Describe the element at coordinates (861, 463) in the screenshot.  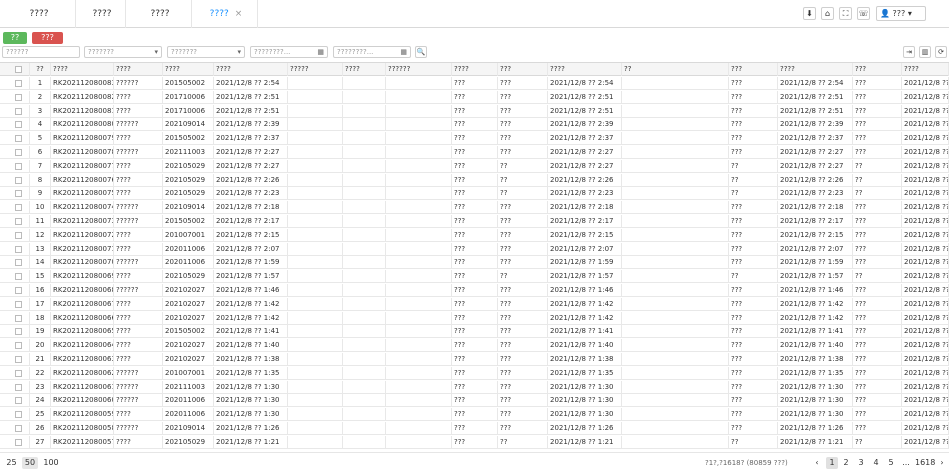
I see `page-number: 3` at that location.